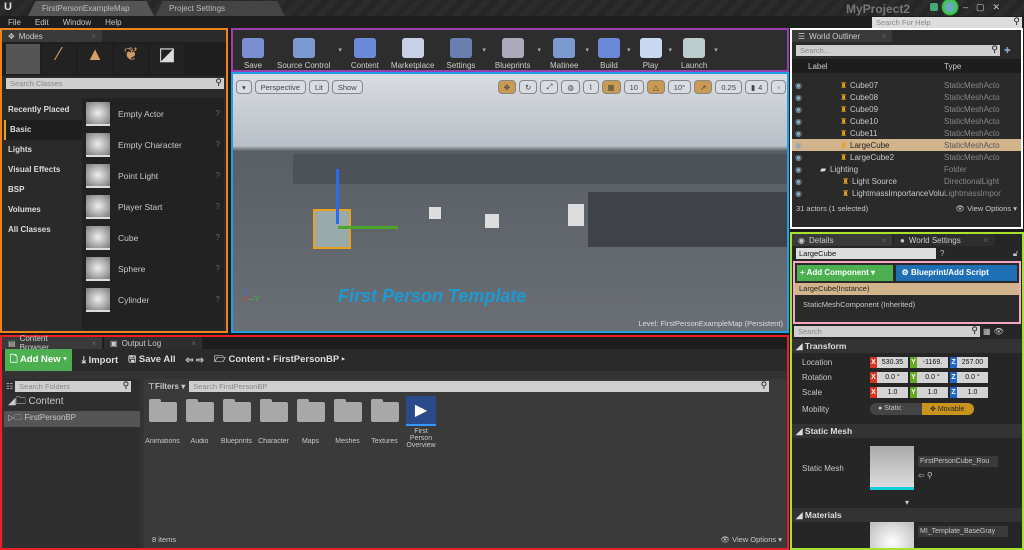 This screenshot has height=550, width=1024. Describe the element at coordinates (153, 268) in the screenshot. I see `placeable-item: Sphere?` at that location.